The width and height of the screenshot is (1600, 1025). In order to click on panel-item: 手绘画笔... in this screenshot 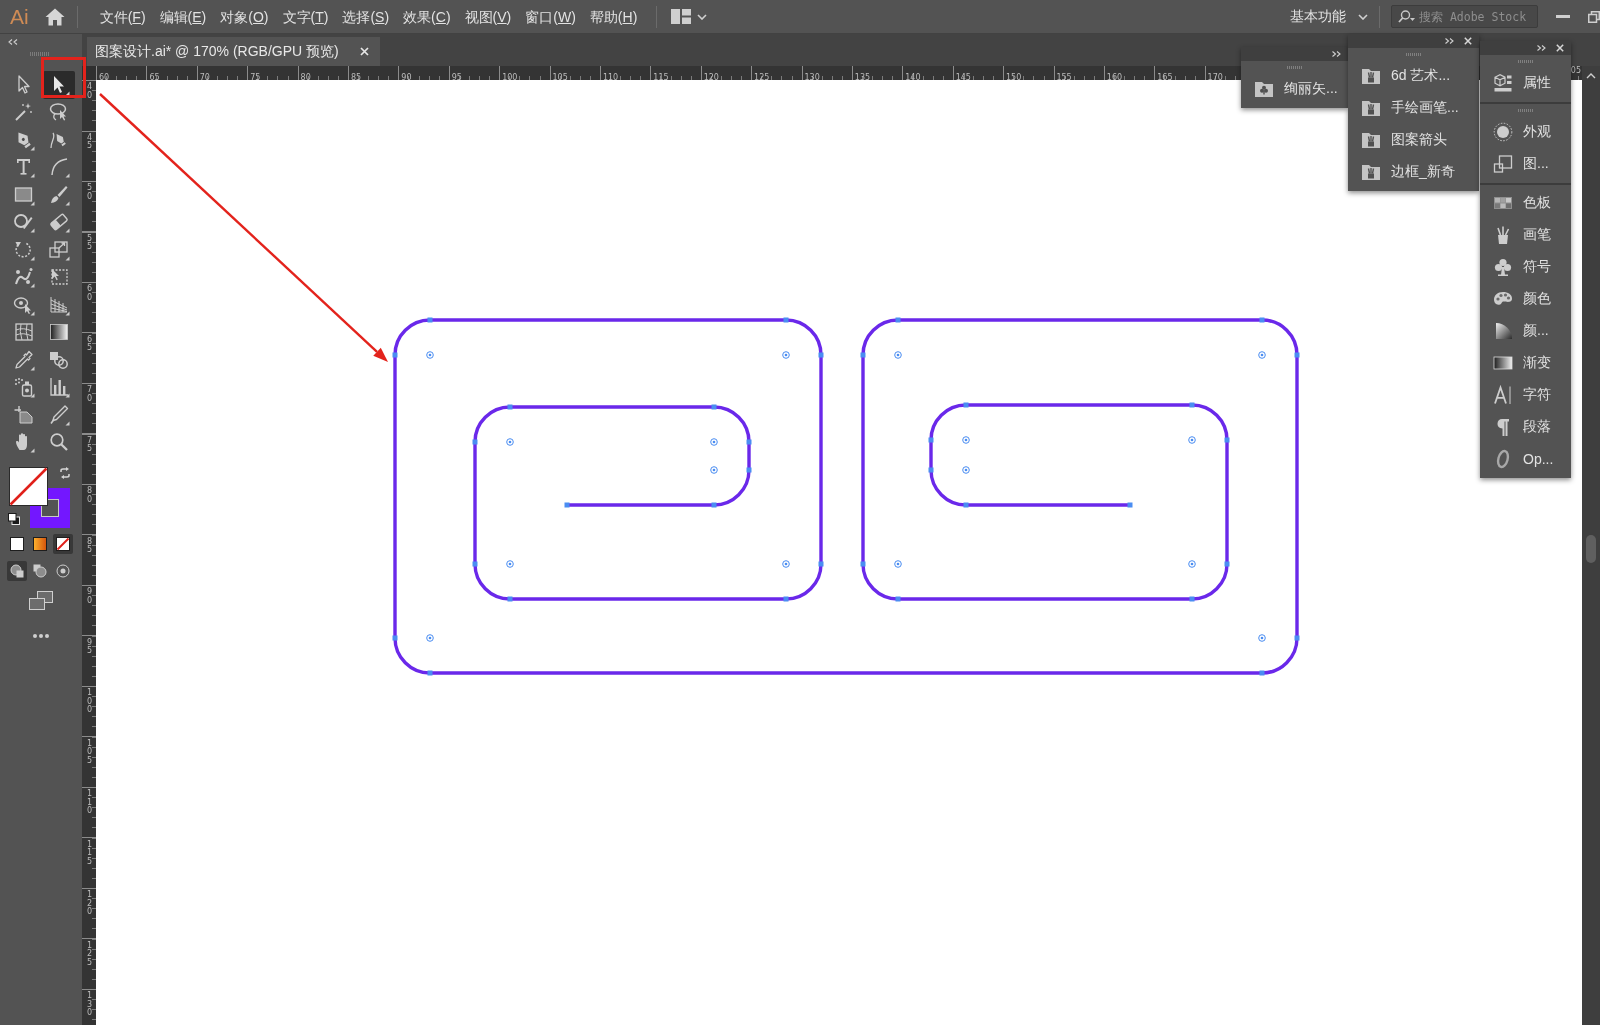, I will do `click(1413, 108)`.